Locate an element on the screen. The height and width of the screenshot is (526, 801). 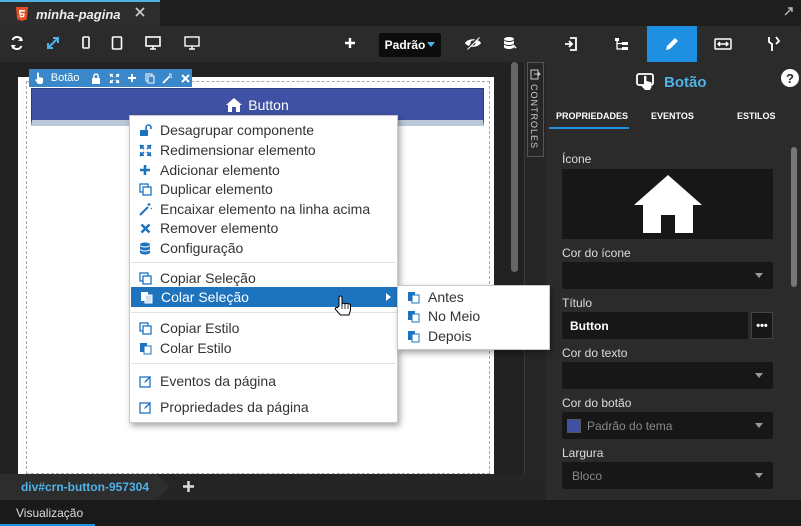
tab-edit is located at coordinates (672, 44).